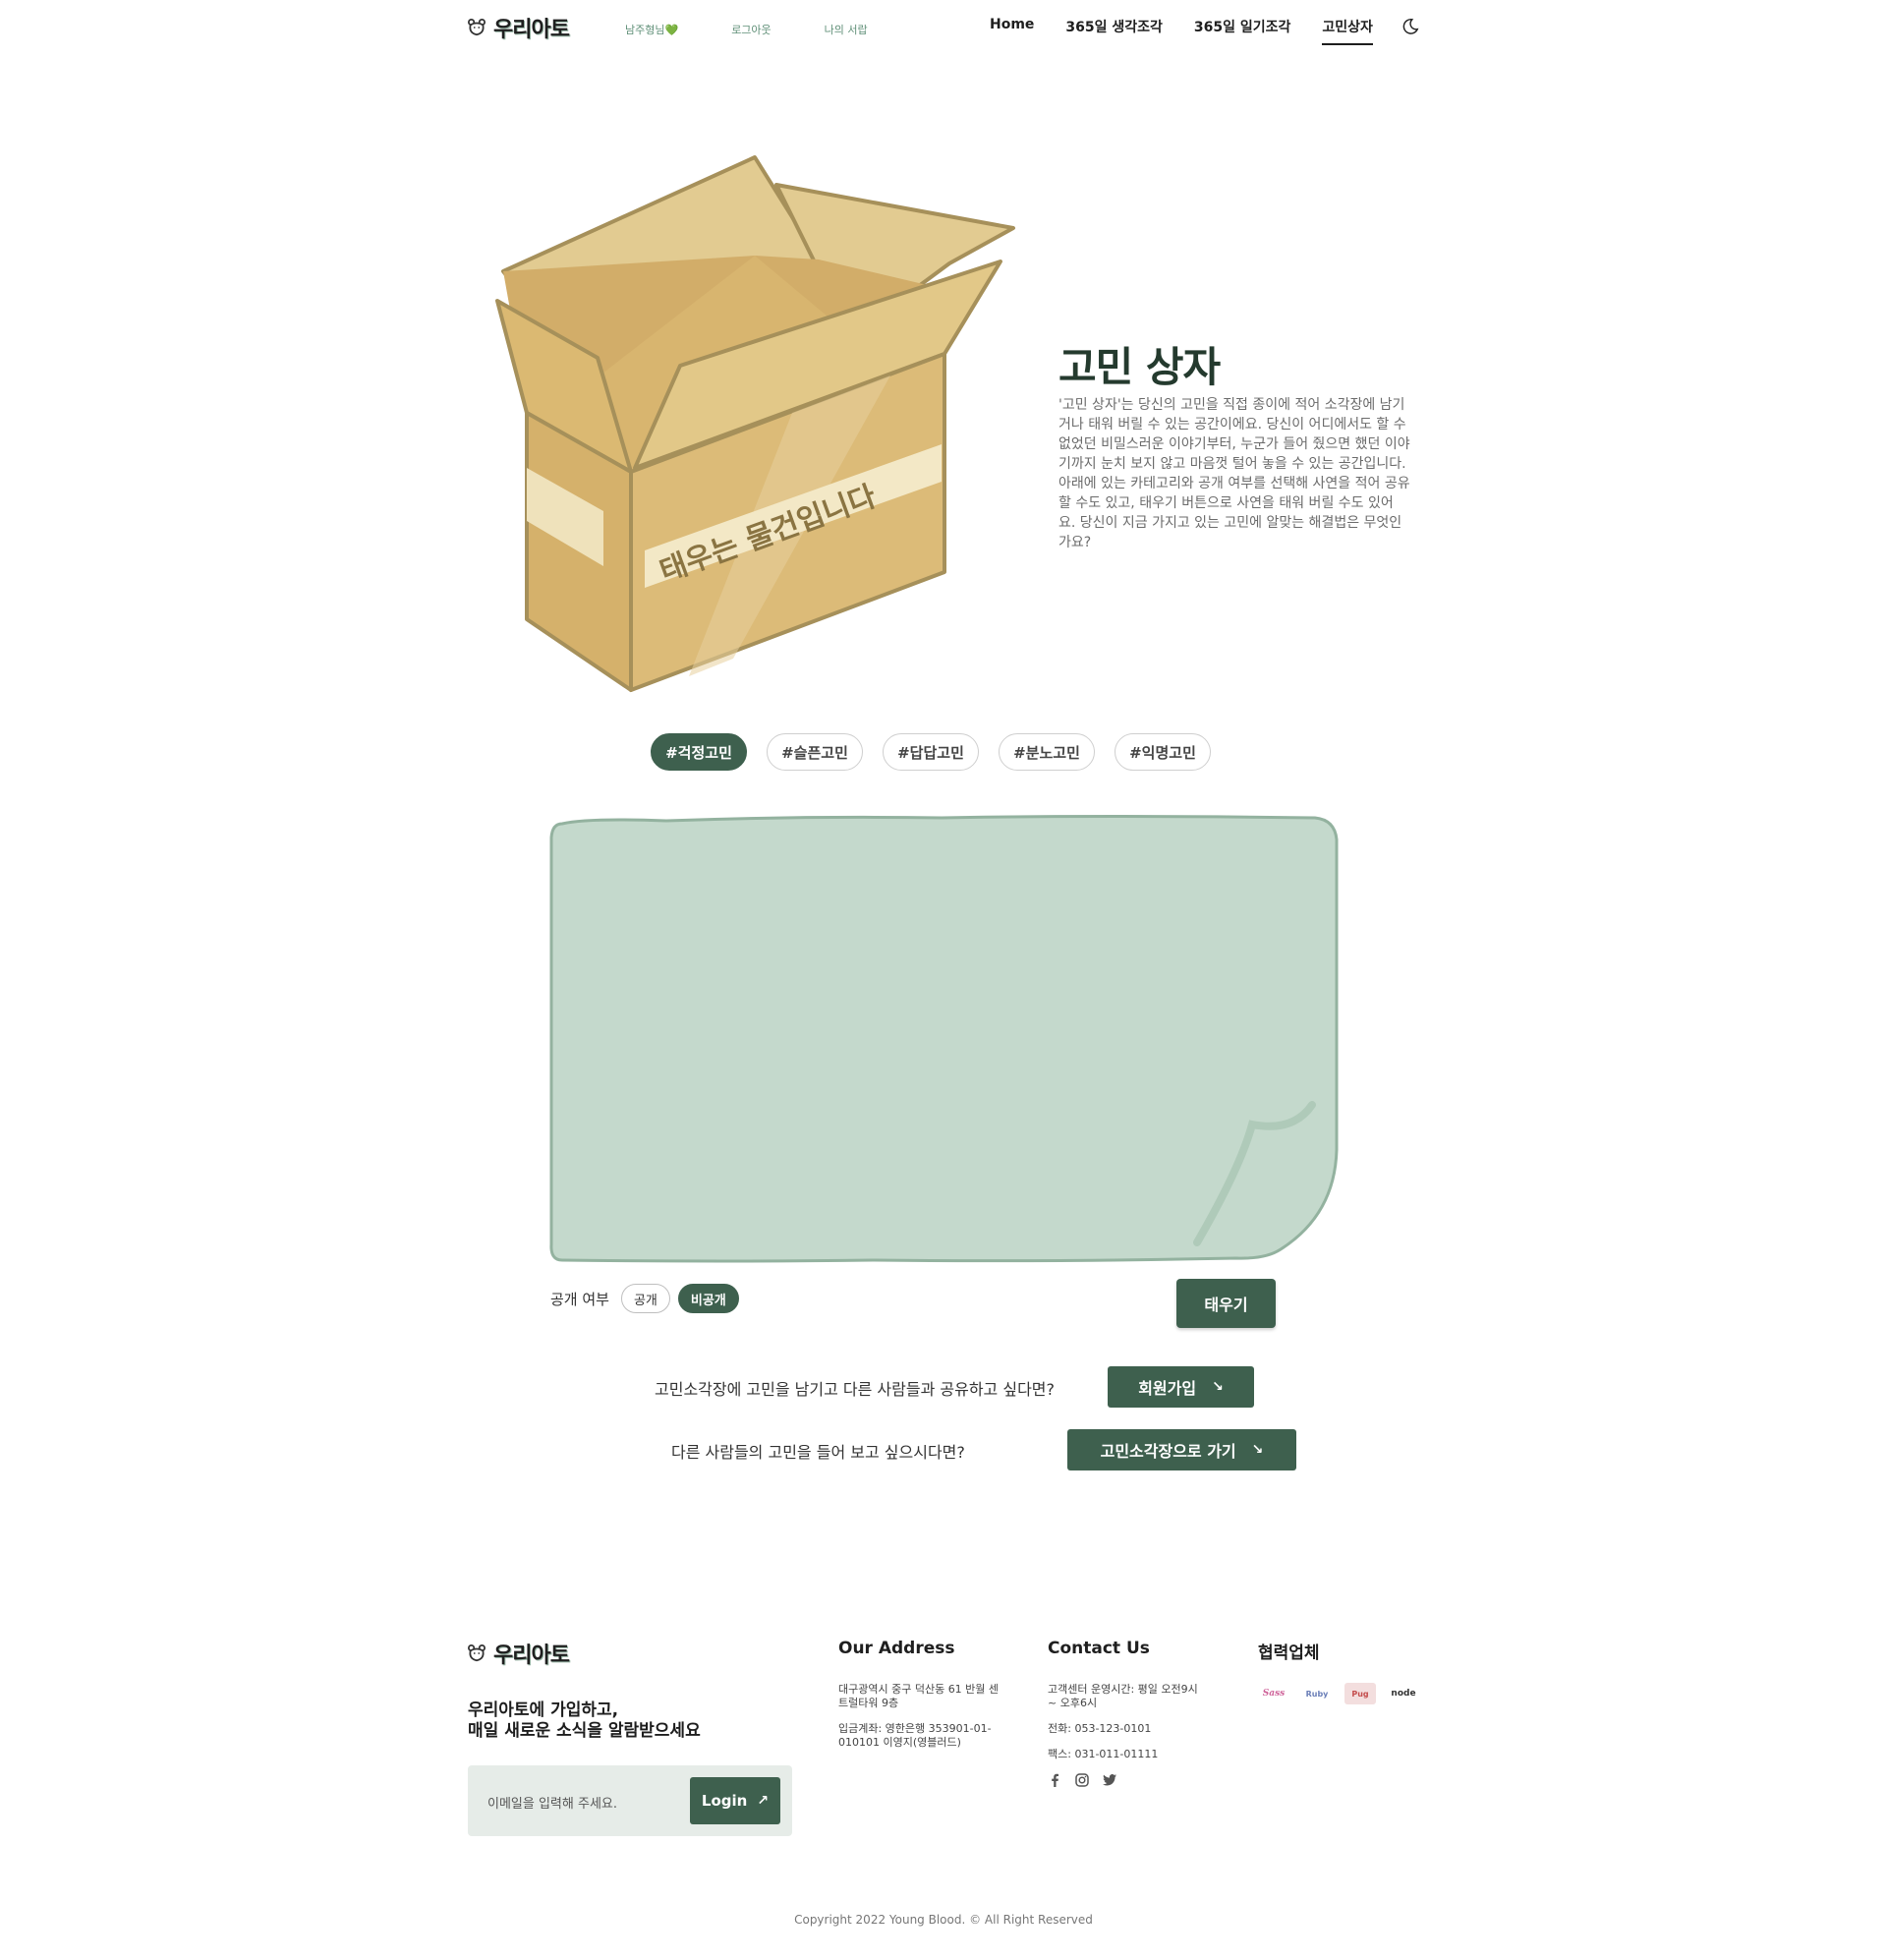 The image size is (1887, 1960). I want to click on logout-link: 로그아웃, so click(751, 30).